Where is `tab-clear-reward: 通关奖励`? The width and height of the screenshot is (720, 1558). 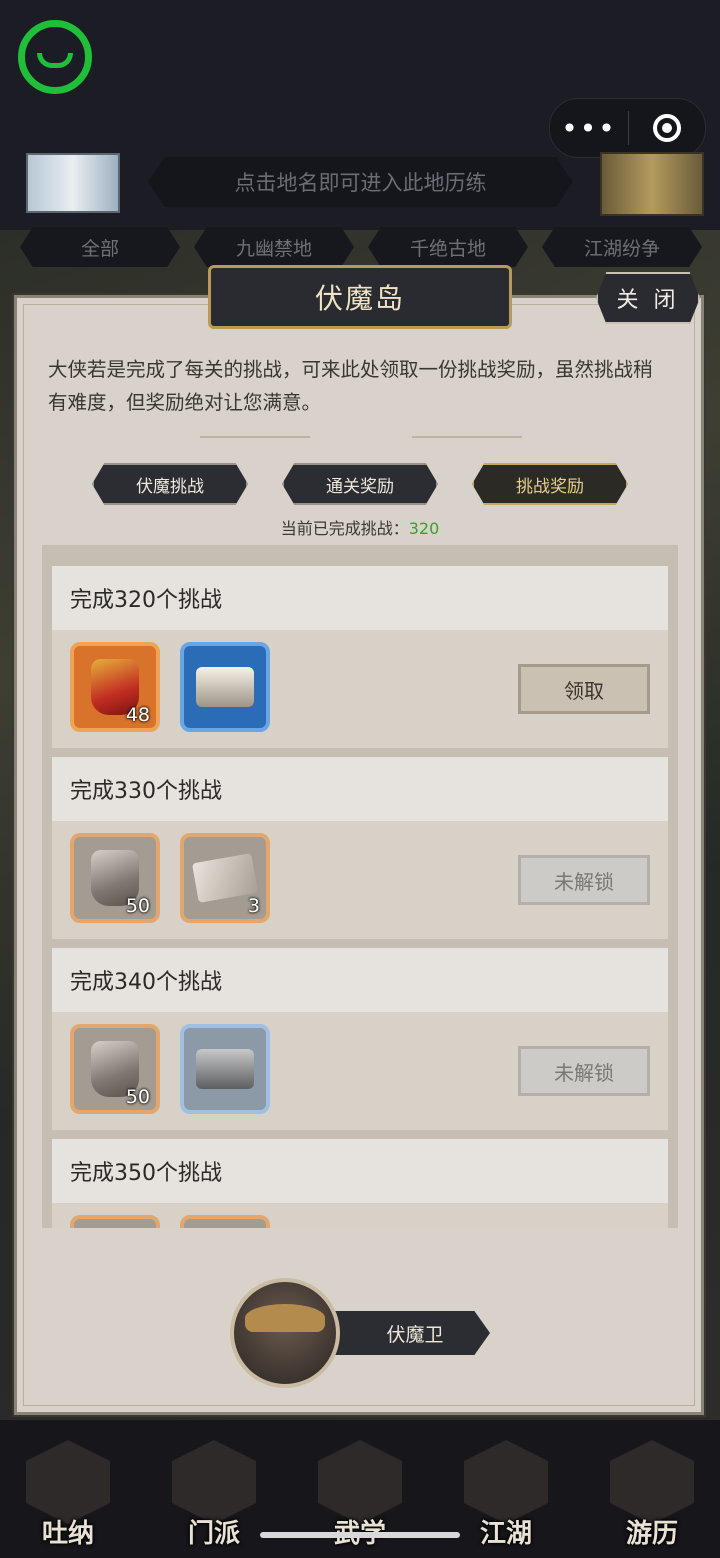
tab-clear-reward: 通关奖励 is located at coordinates (360, 484).